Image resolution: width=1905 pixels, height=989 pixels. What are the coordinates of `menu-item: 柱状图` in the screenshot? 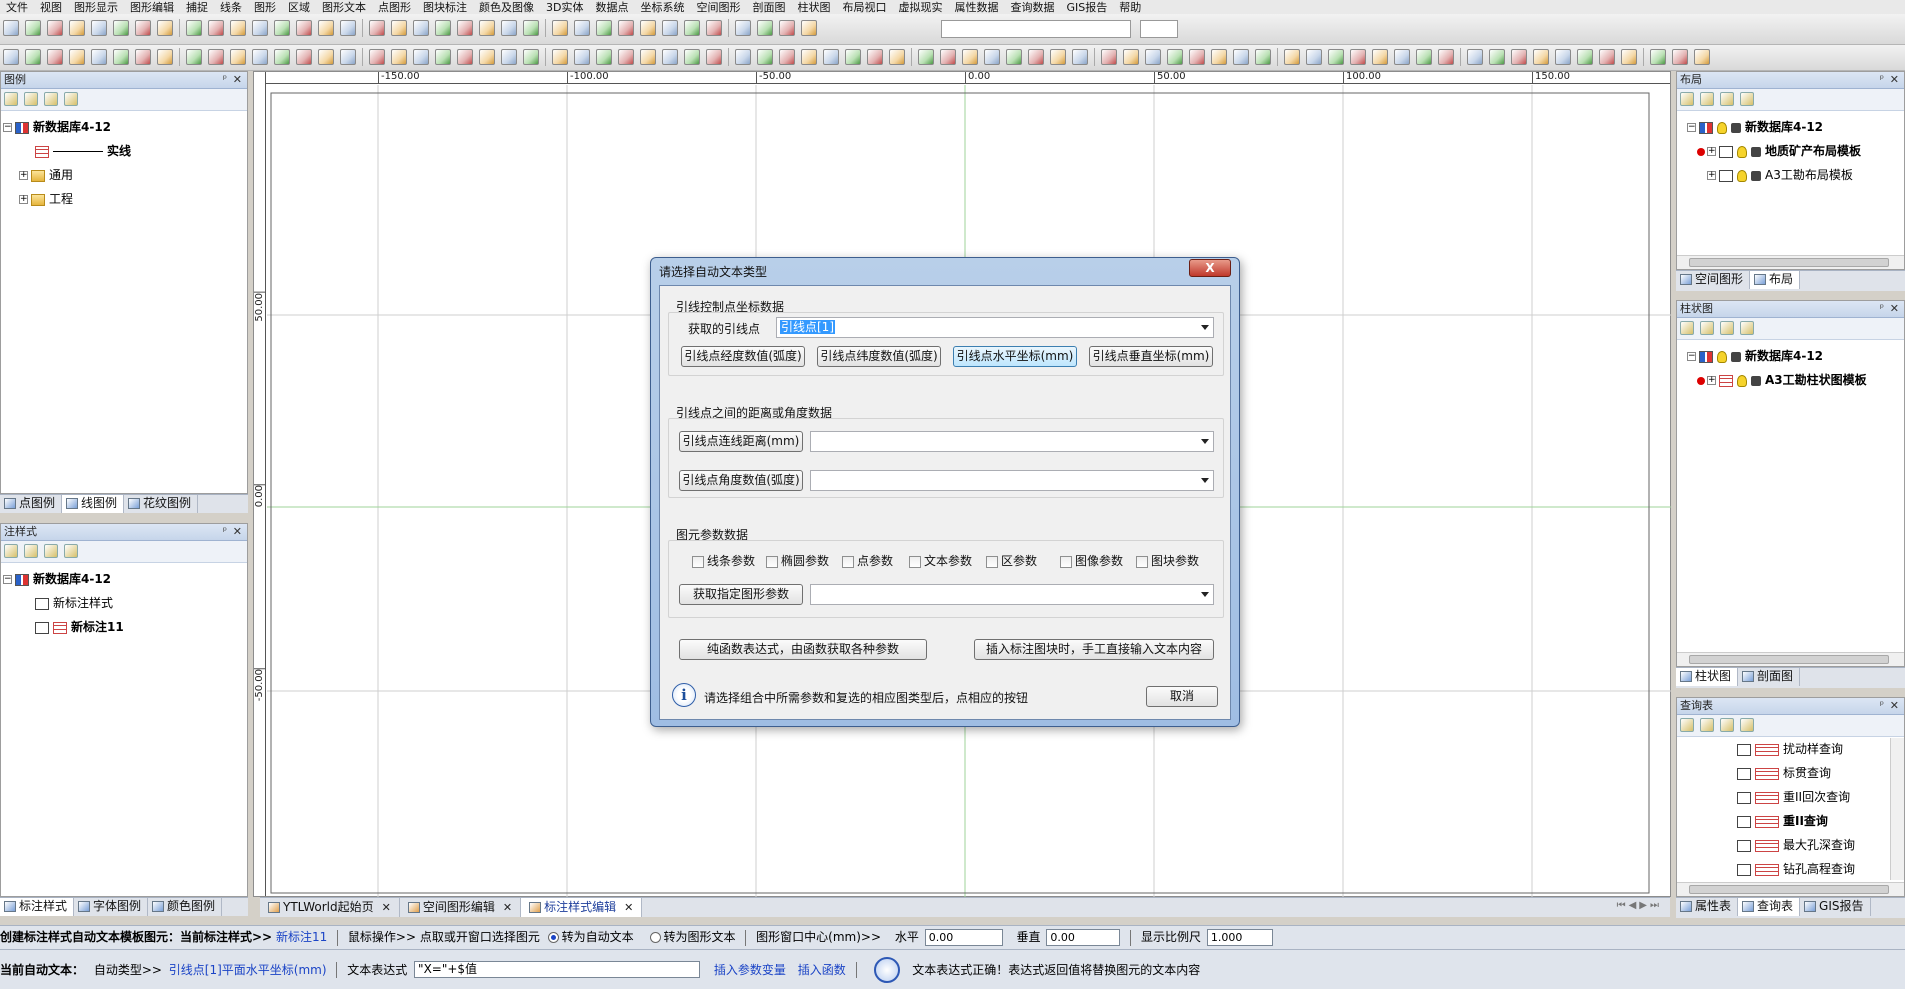 It's located at (813, 7).